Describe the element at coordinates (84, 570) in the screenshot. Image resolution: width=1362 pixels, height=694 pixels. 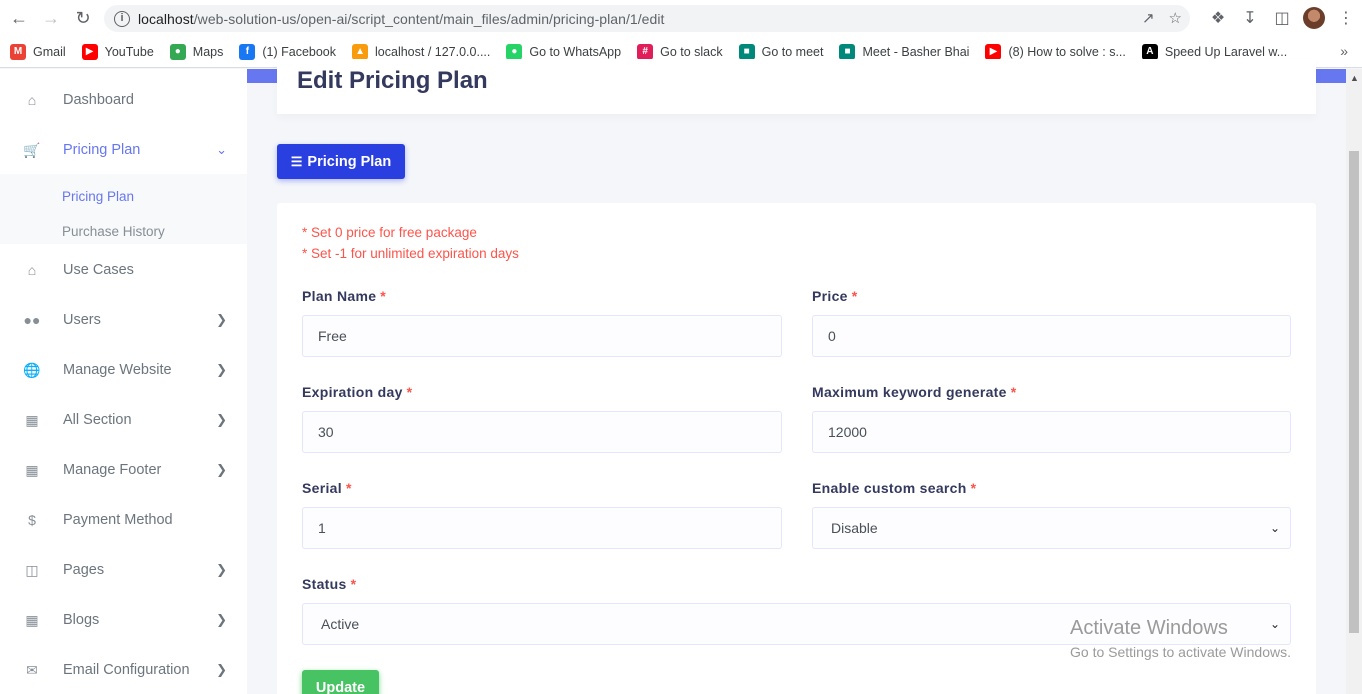
I see `sidebar-item-label: Pages` at that location.